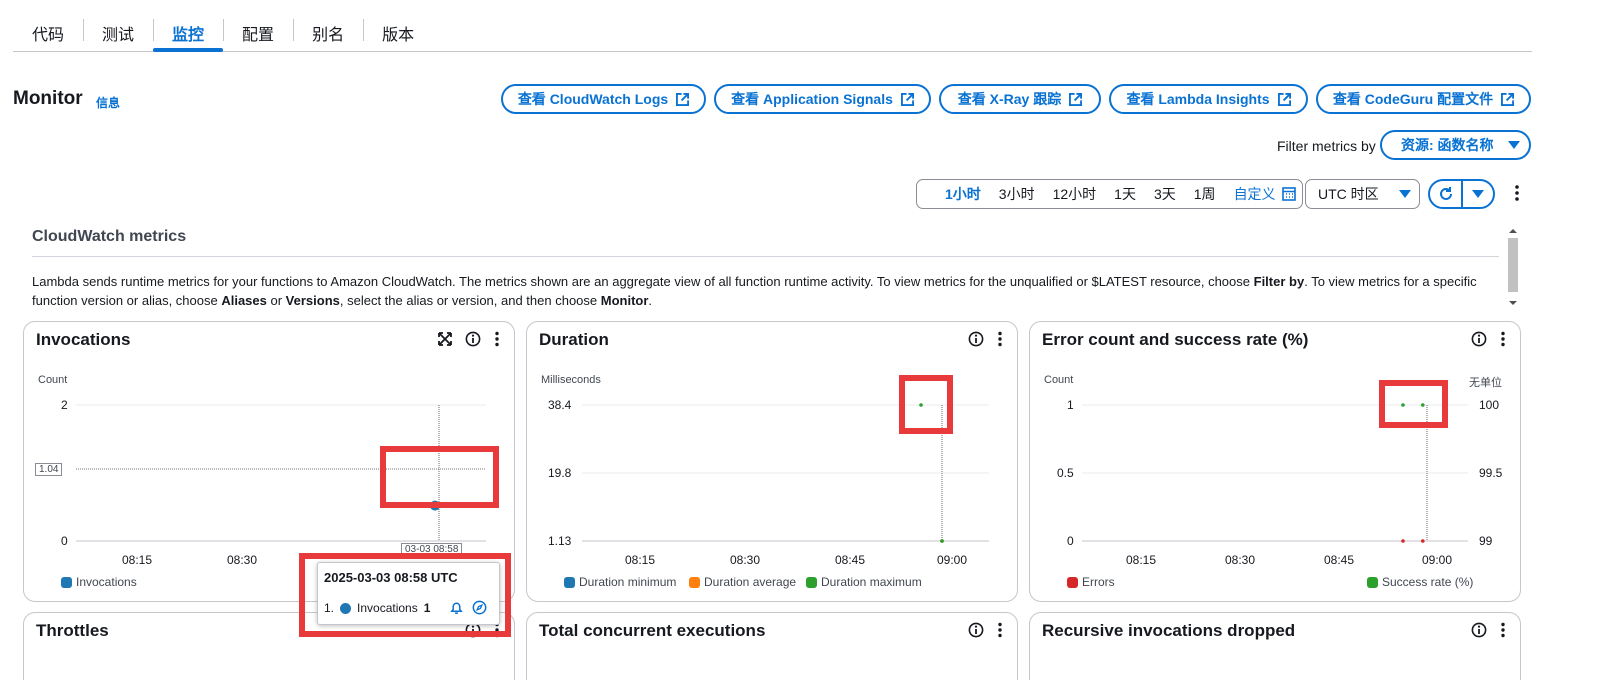 The image size is (1600, 680). What do you see at coordinates (1017, 194) in the screenshot?
I see `range-3h: 3小时` at bounding box center [1017, 194].